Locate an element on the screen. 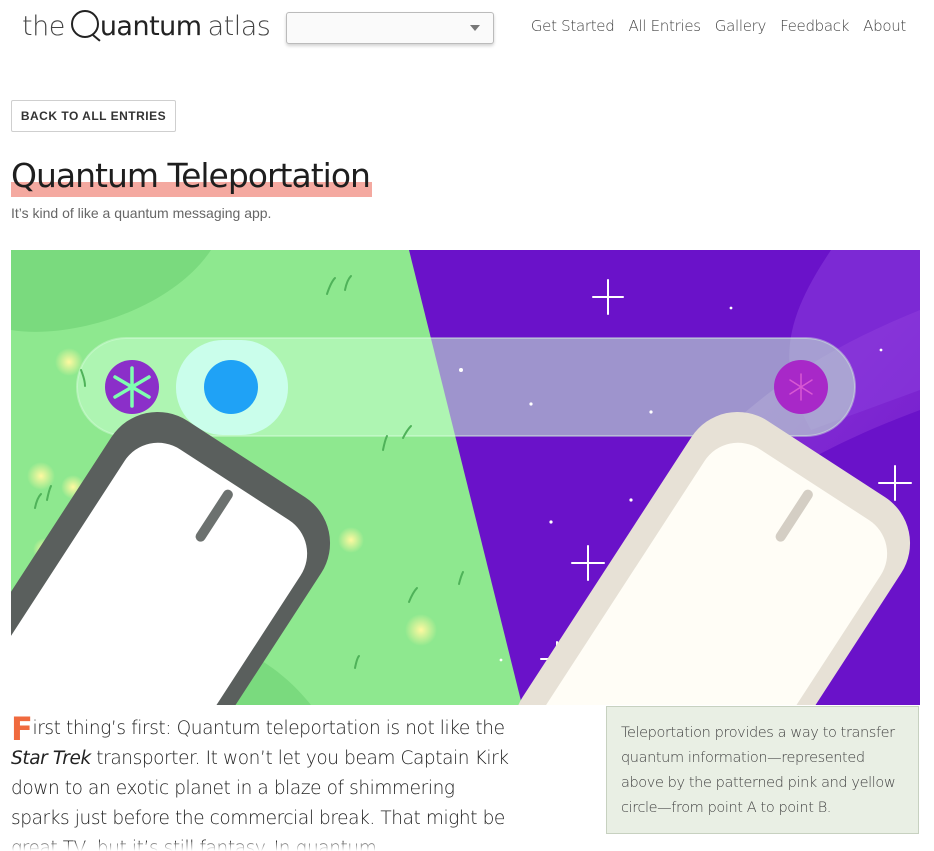 The image size is (934, 851). logo-word: uantum is located at coordinates (136, 26).